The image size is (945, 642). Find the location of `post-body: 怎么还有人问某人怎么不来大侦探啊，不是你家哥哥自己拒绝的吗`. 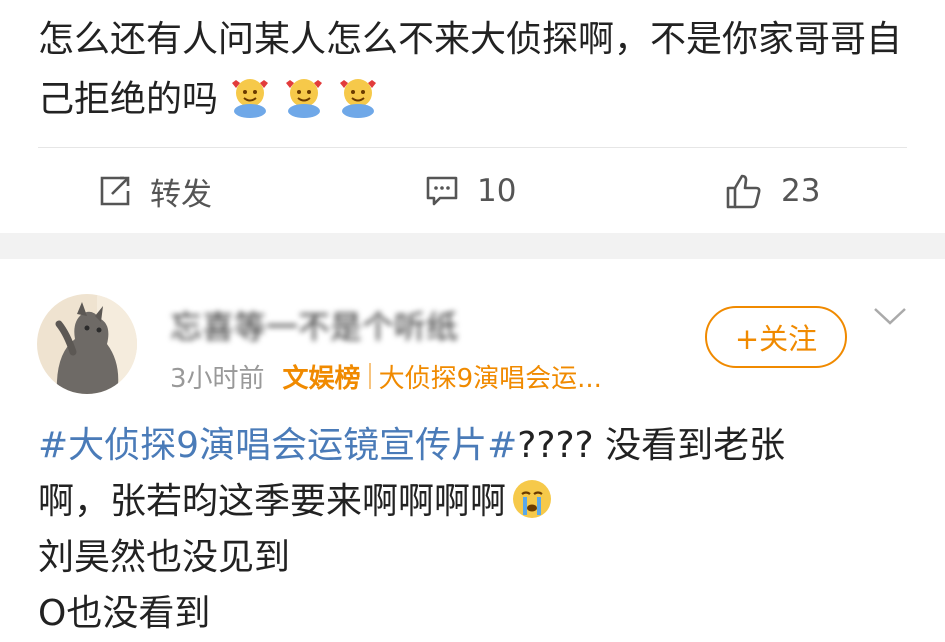

post-body: 怎么还有人问某人怎么不来大侦探啊，不是你家哥哥自己拒绝的吗 is located at coordinates (470, 69).